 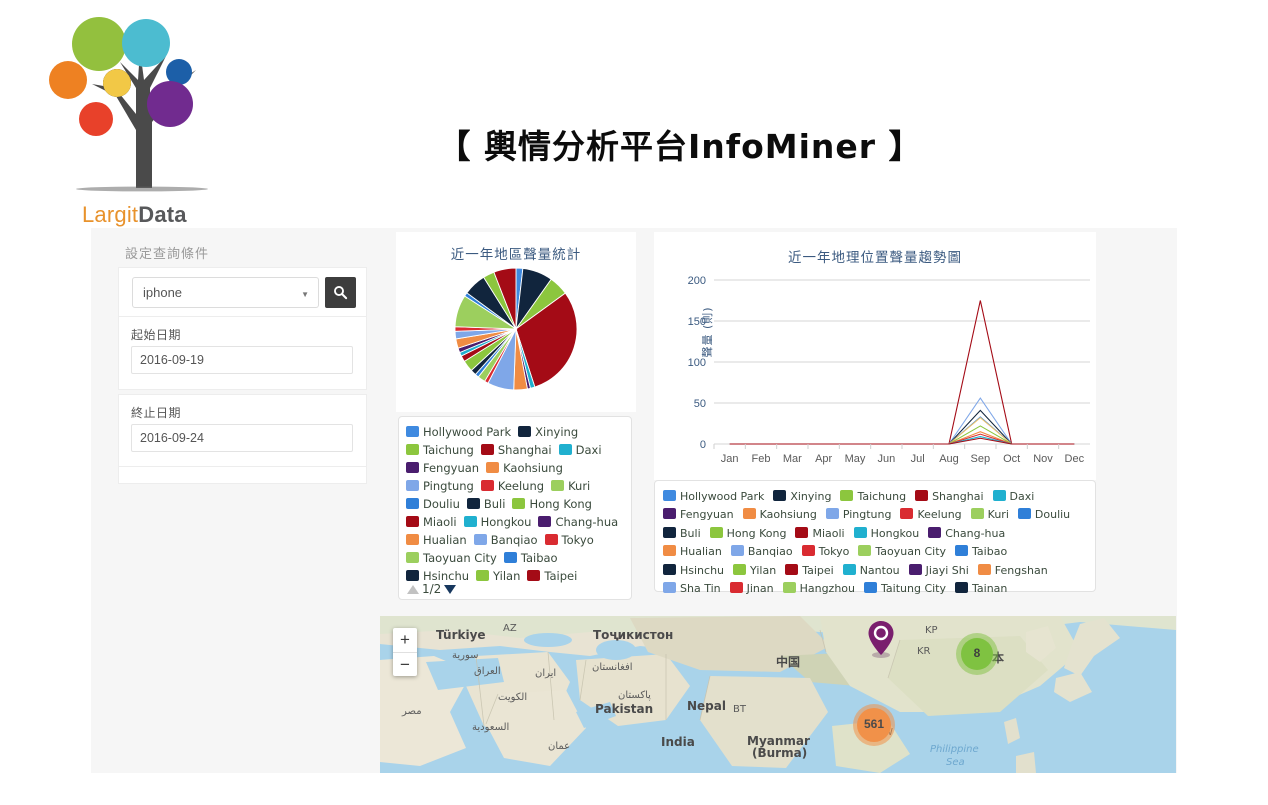 What do you see at coordinates (413, 589) in the screenshot?
I see `legend-prev-icon` at bounding box center [413, 589].